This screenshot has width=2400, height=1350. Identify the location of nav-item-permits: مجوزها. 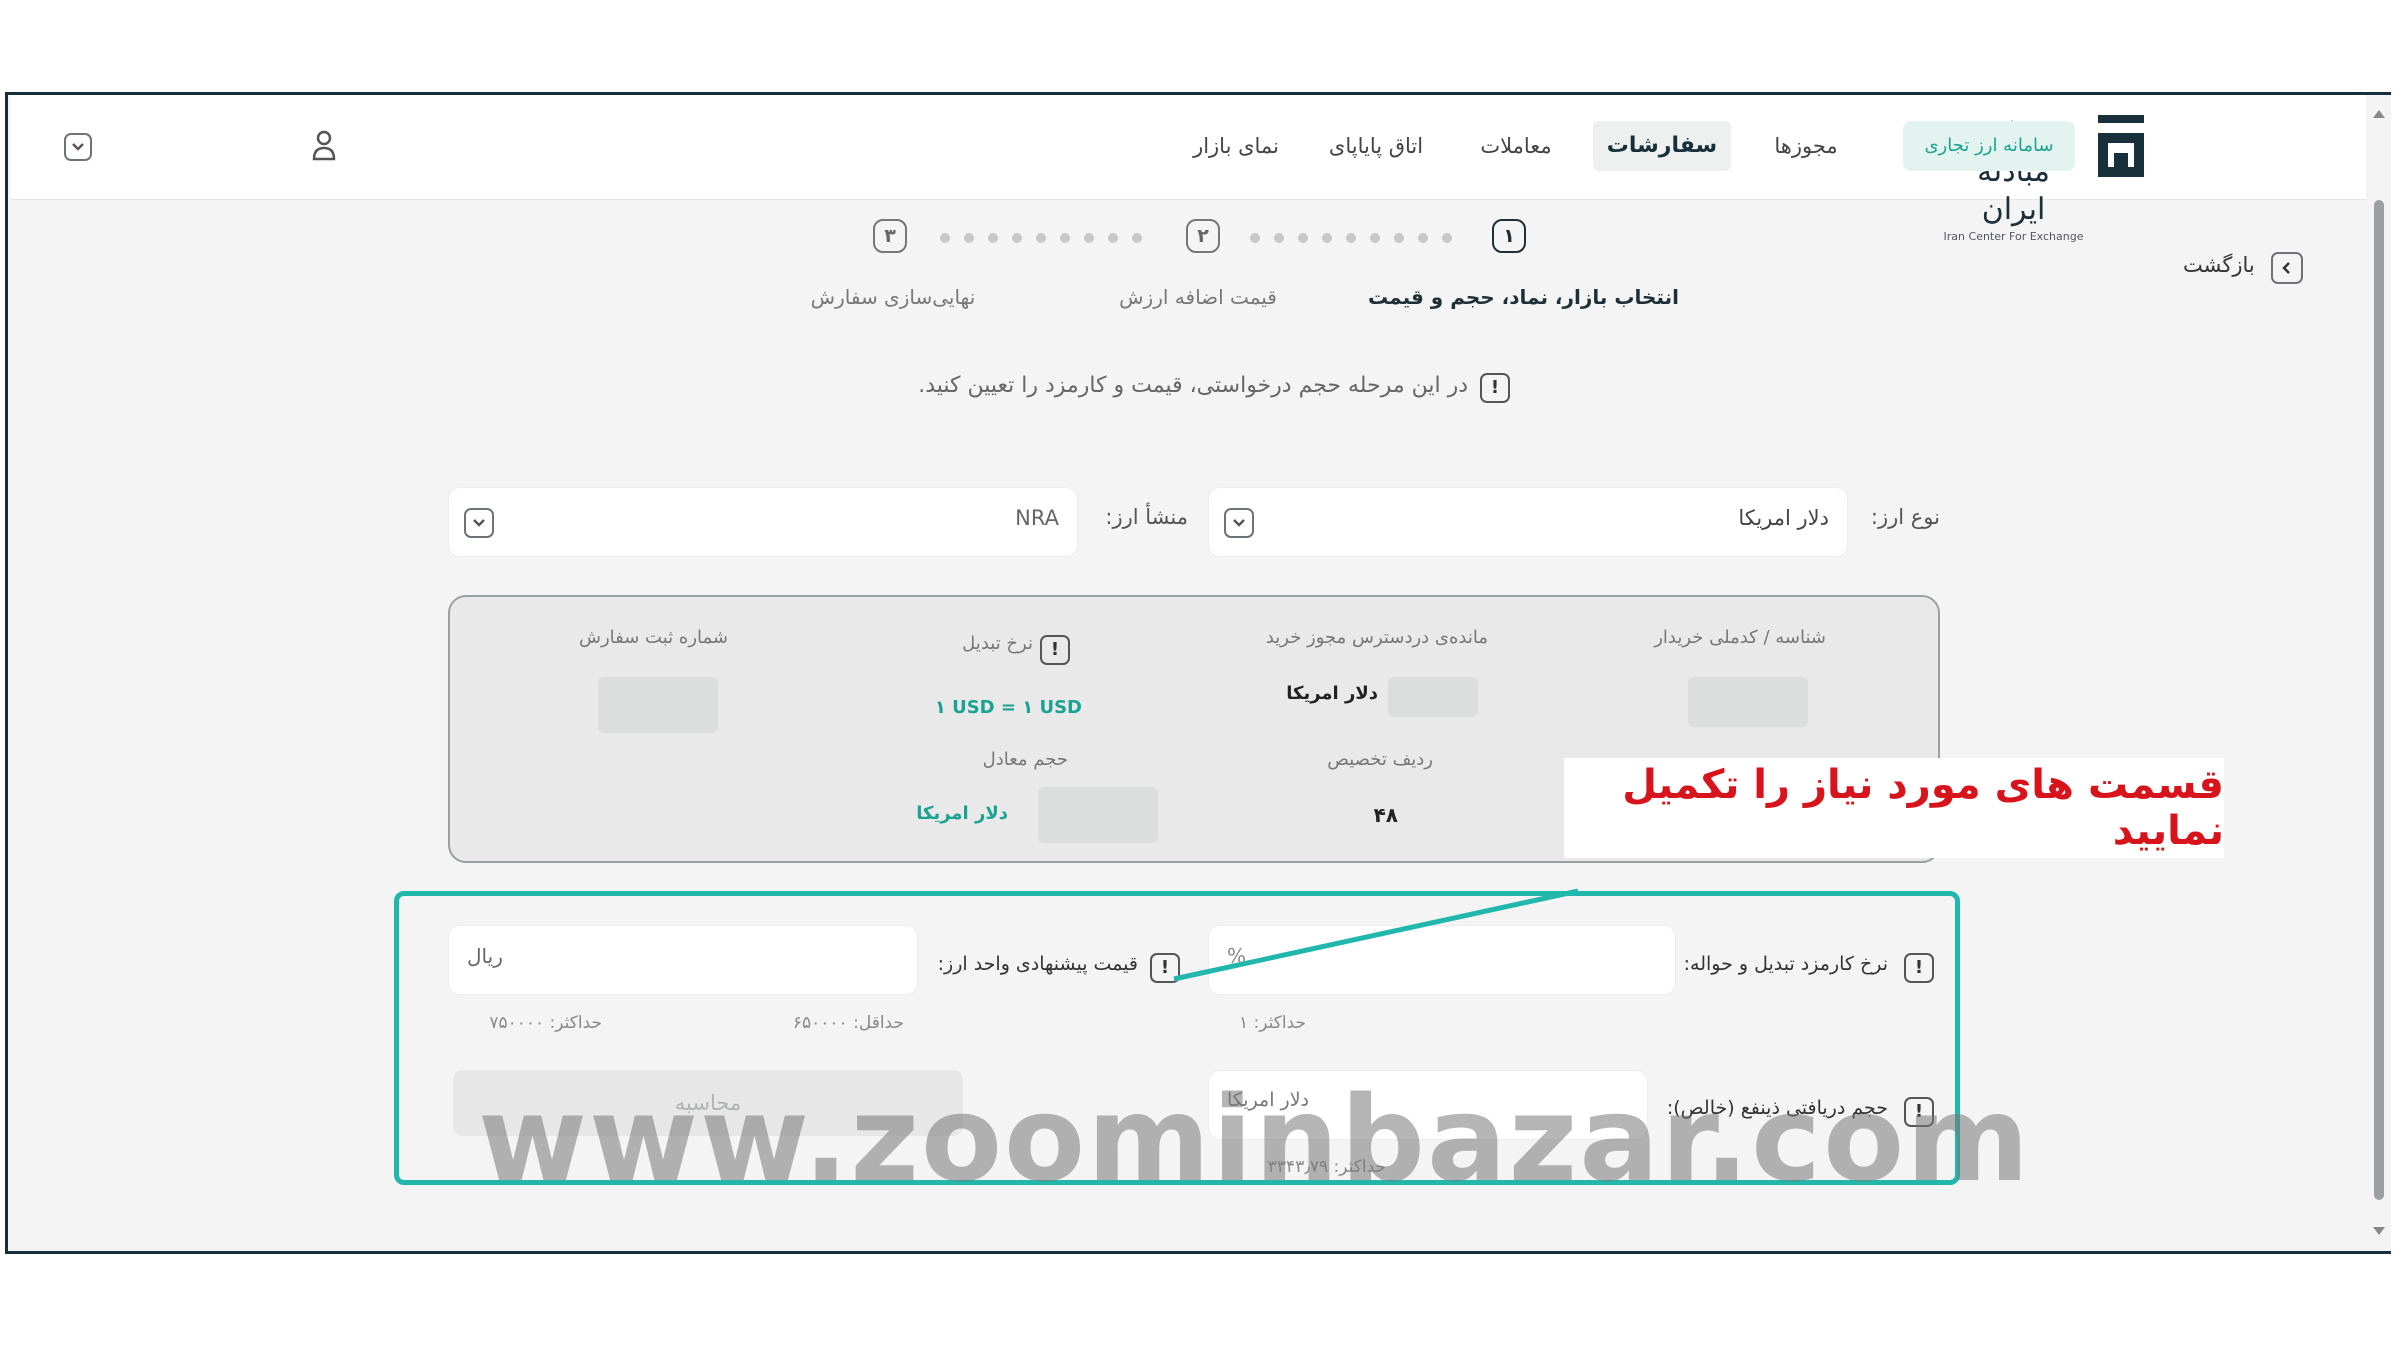
(1806, 146).